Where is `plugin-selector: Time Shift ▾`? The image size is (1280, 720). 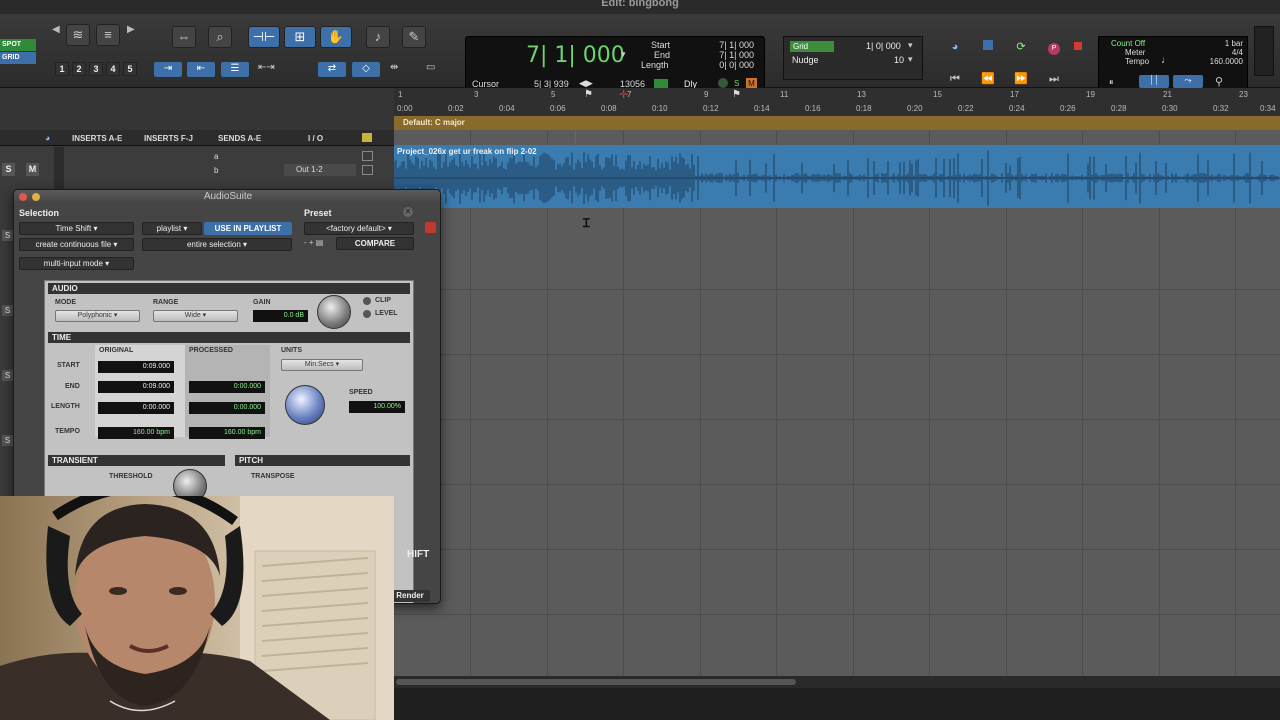
plugin-selector: Time Shift ▾ is located at coordinates (76, 228).